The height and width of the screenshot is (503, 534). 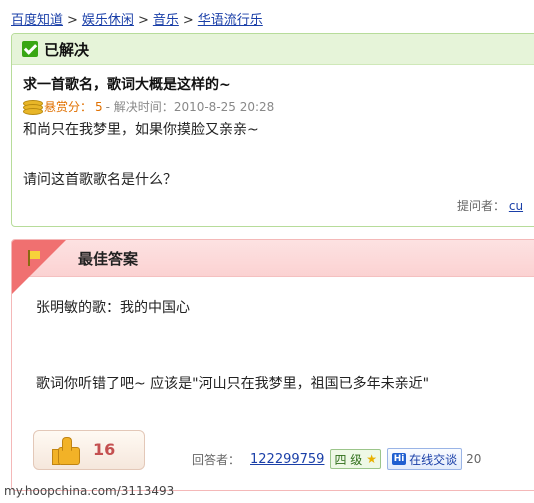 What do you see at coordinates (30, 49) in the screenshot?
I see `check-icon` at bounding box center [30, 49].